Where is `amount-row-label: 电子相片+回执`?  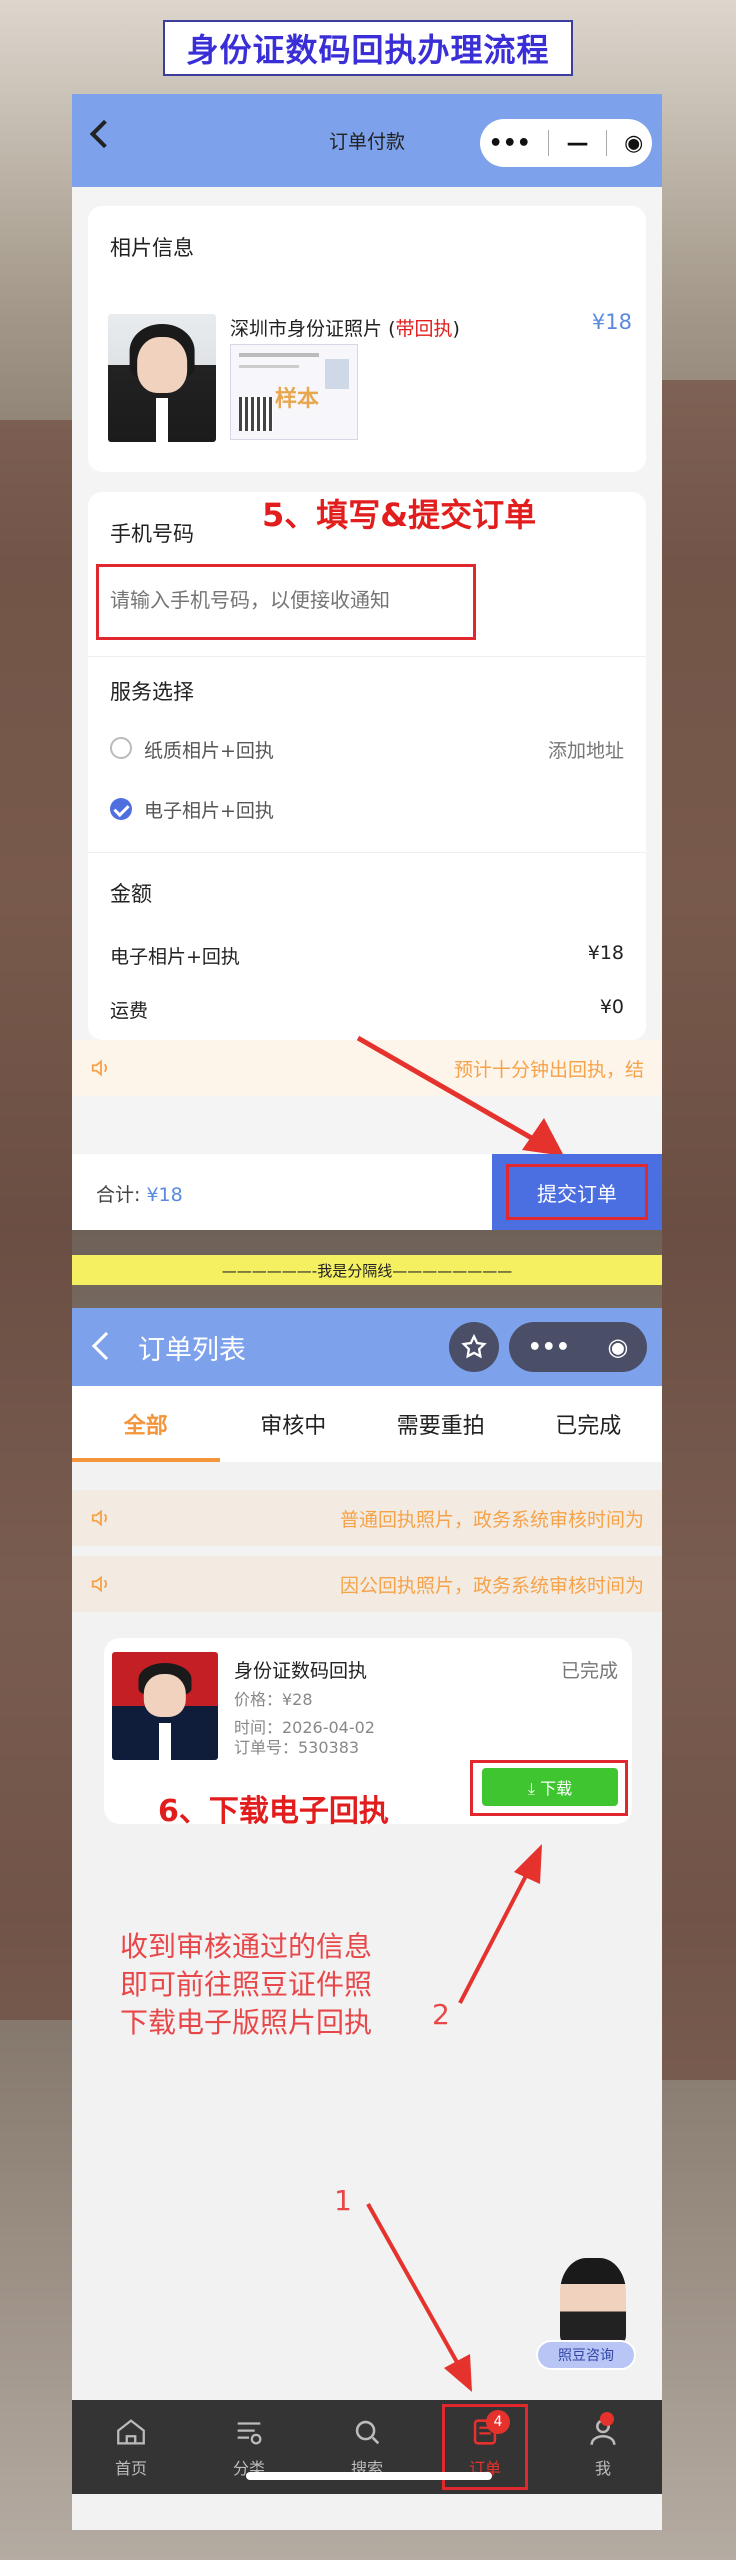 amount-row-label: 电子相片+回执 is located at coordinates (175, 957).